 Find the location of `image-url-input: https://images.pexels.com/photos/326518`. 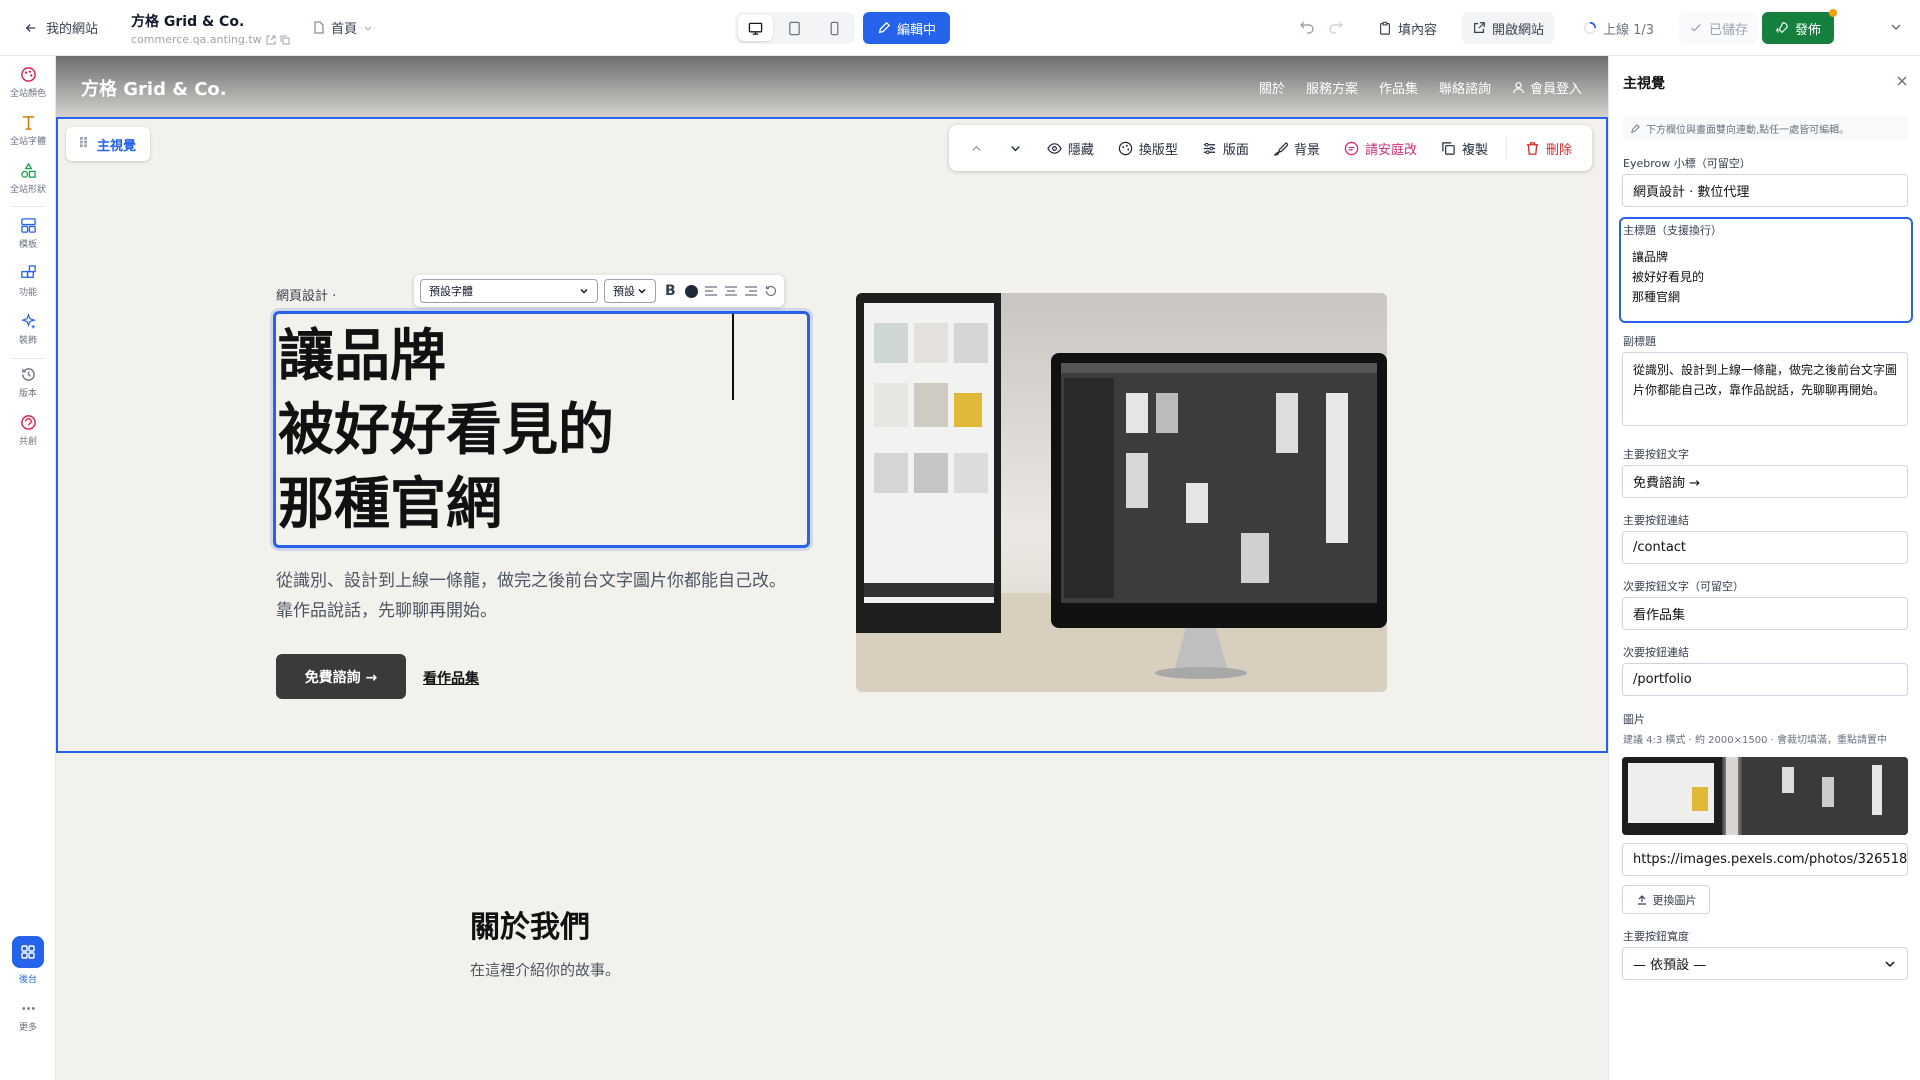

image-url-input: https://images.pexels.com/photos/326518 is located at coordinates (1765, 859).